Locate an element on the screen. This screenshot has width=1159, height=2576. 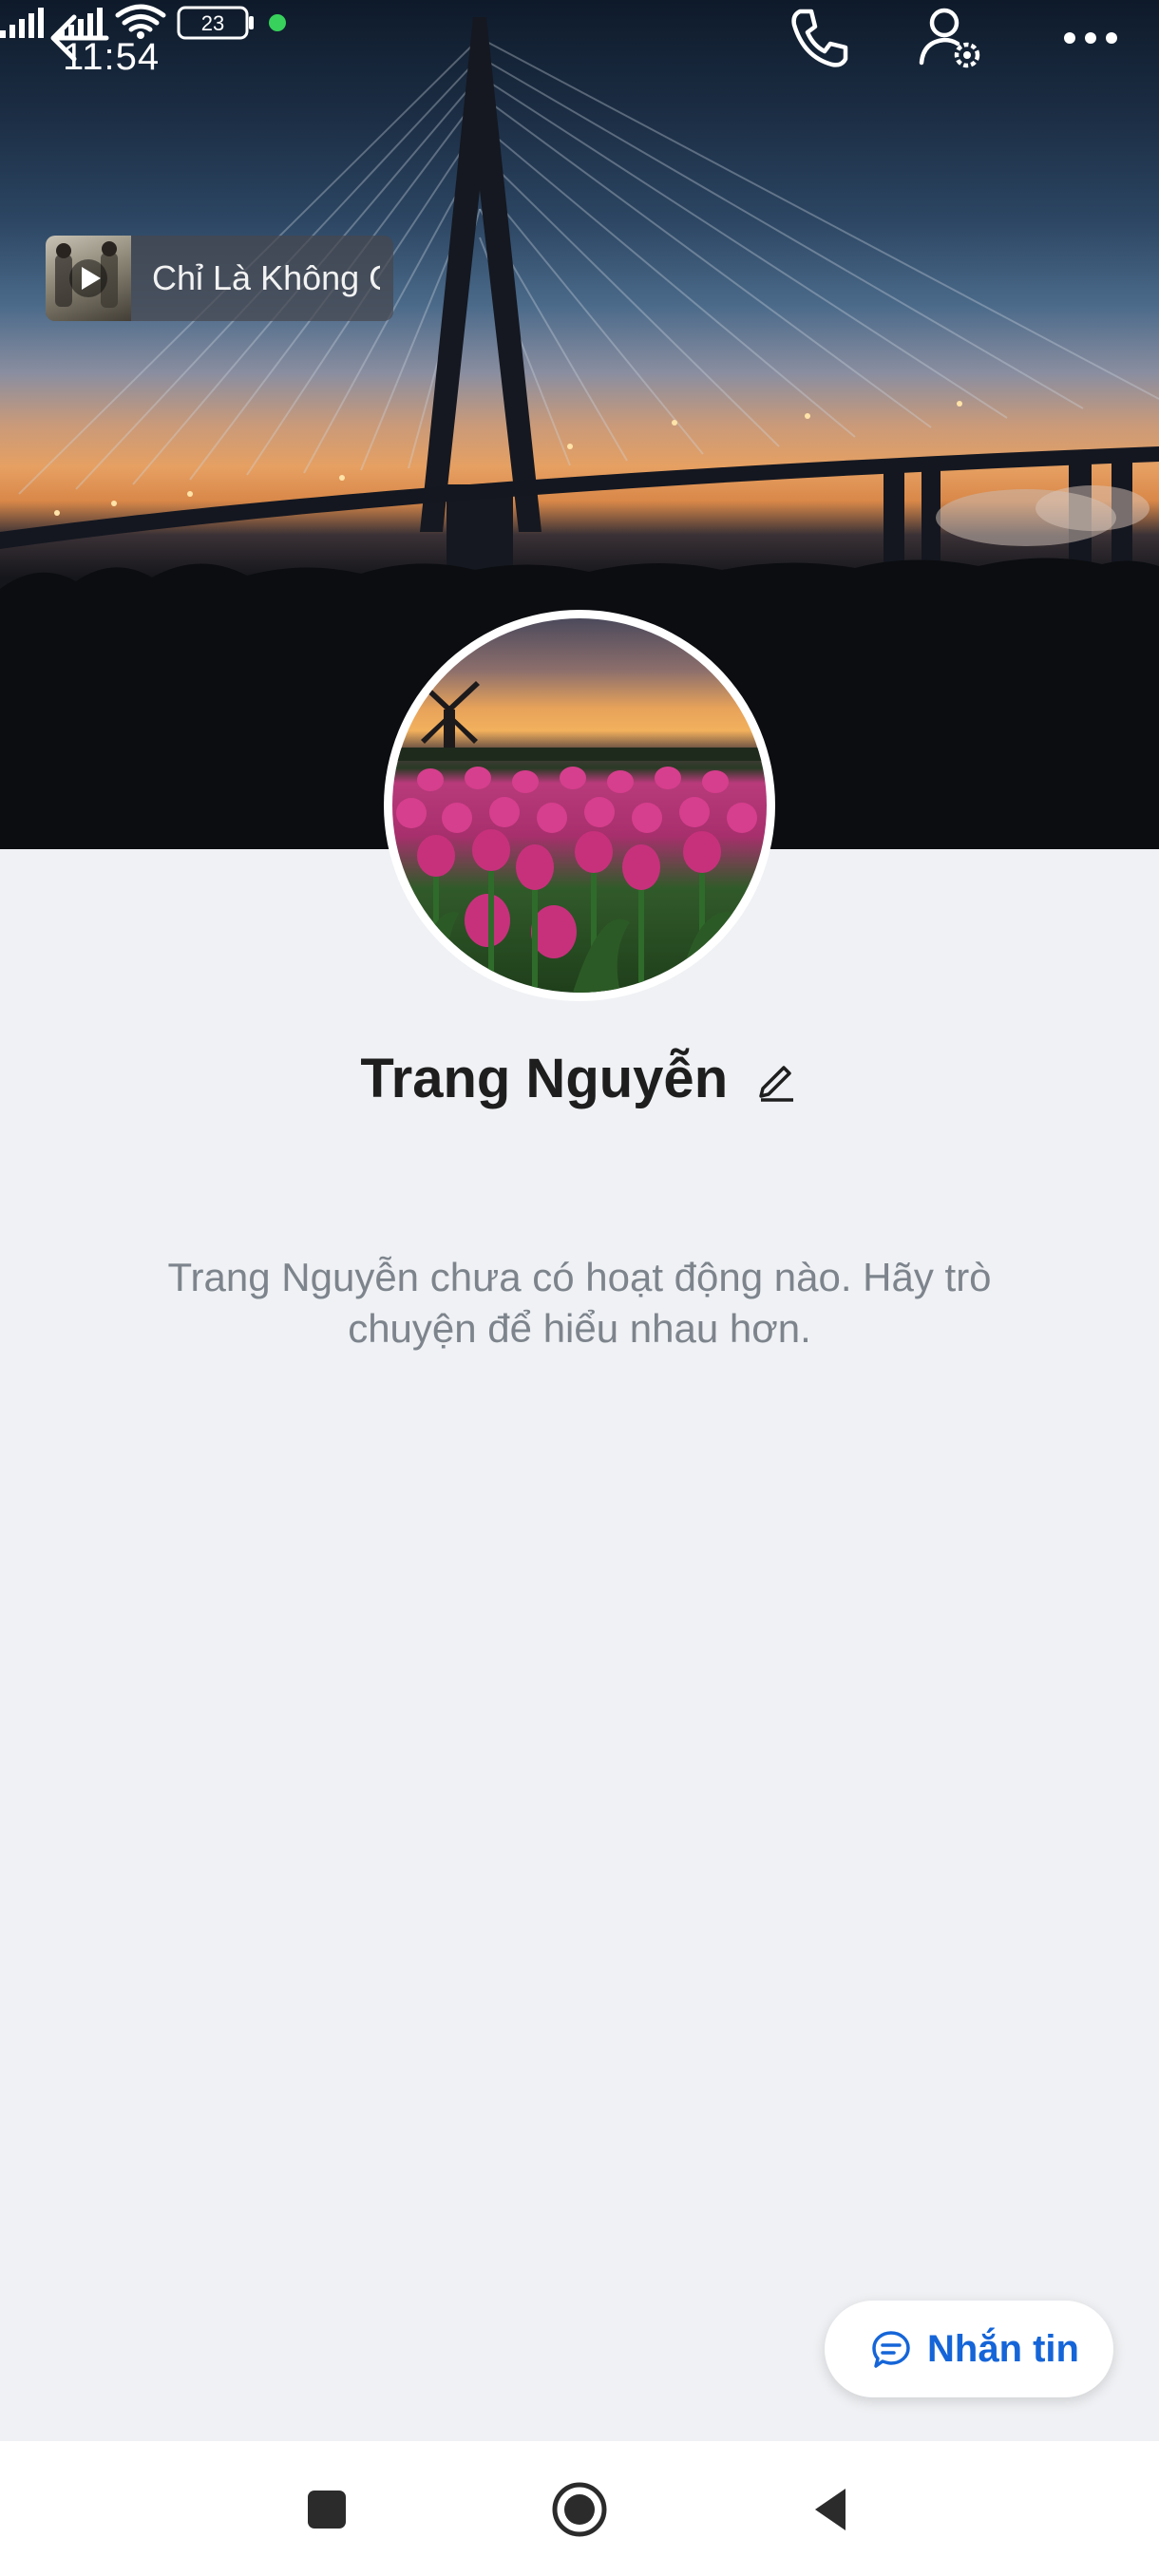
svg-text: 23 is located at coordinates (212, 23).